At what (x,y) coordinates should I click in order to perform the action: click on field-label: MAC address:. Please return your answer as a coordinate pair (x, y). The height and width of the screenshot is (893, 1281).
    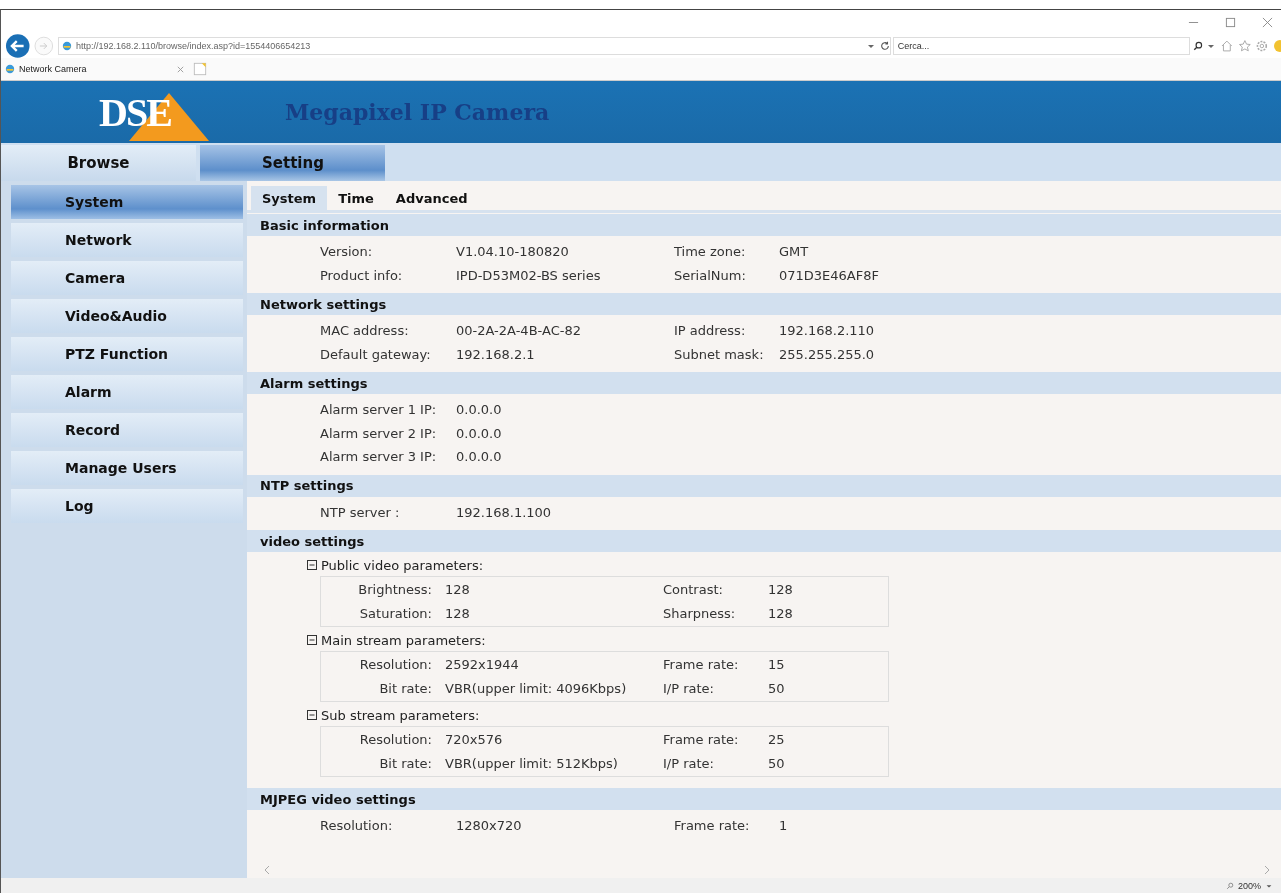
    Looking at the image, I should click on (365, 331).